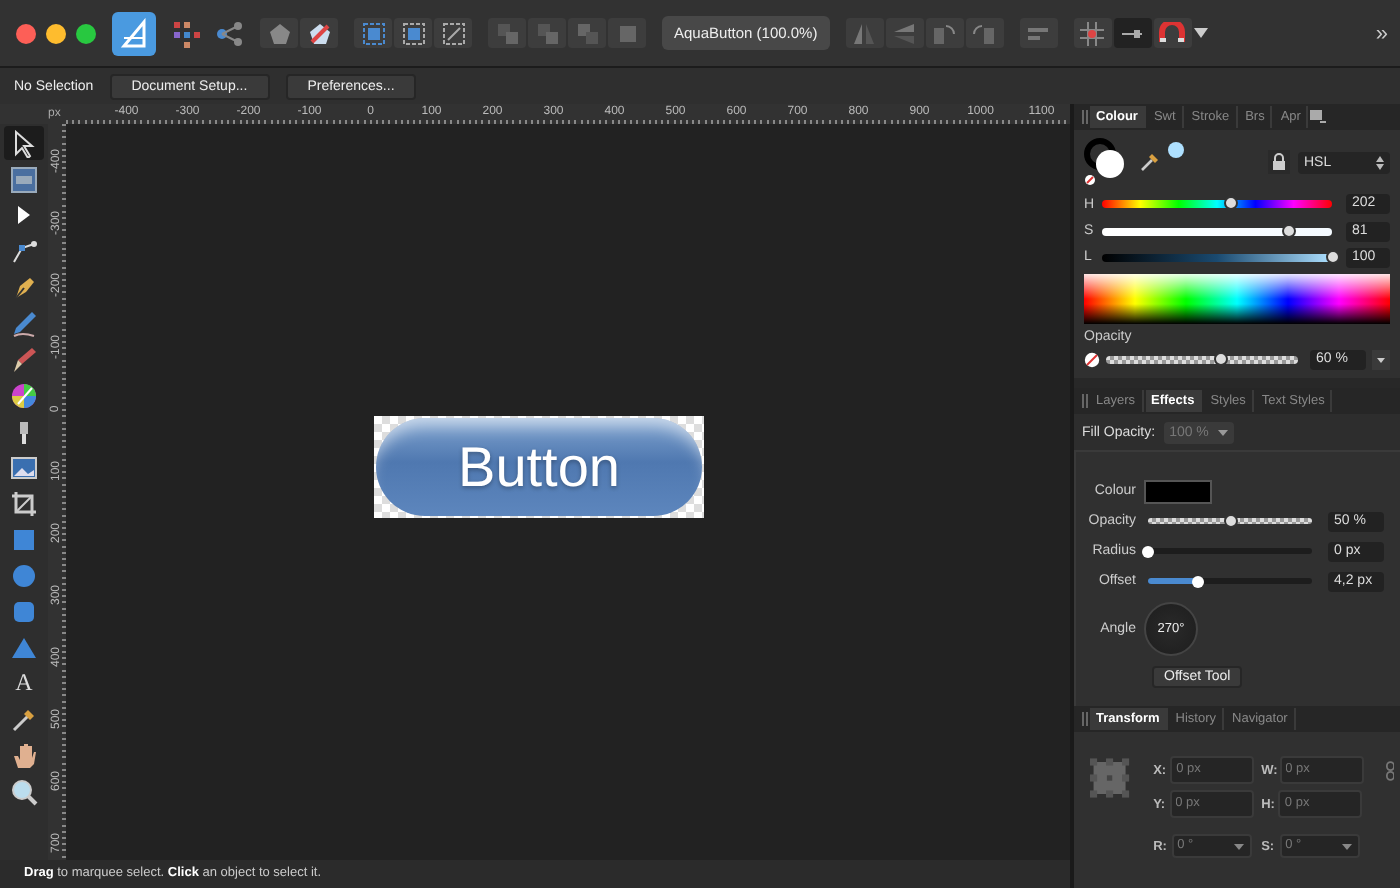 This screenshot has width=1400, height=888. I want to click on snap-grid-button, so click(1092, 33).